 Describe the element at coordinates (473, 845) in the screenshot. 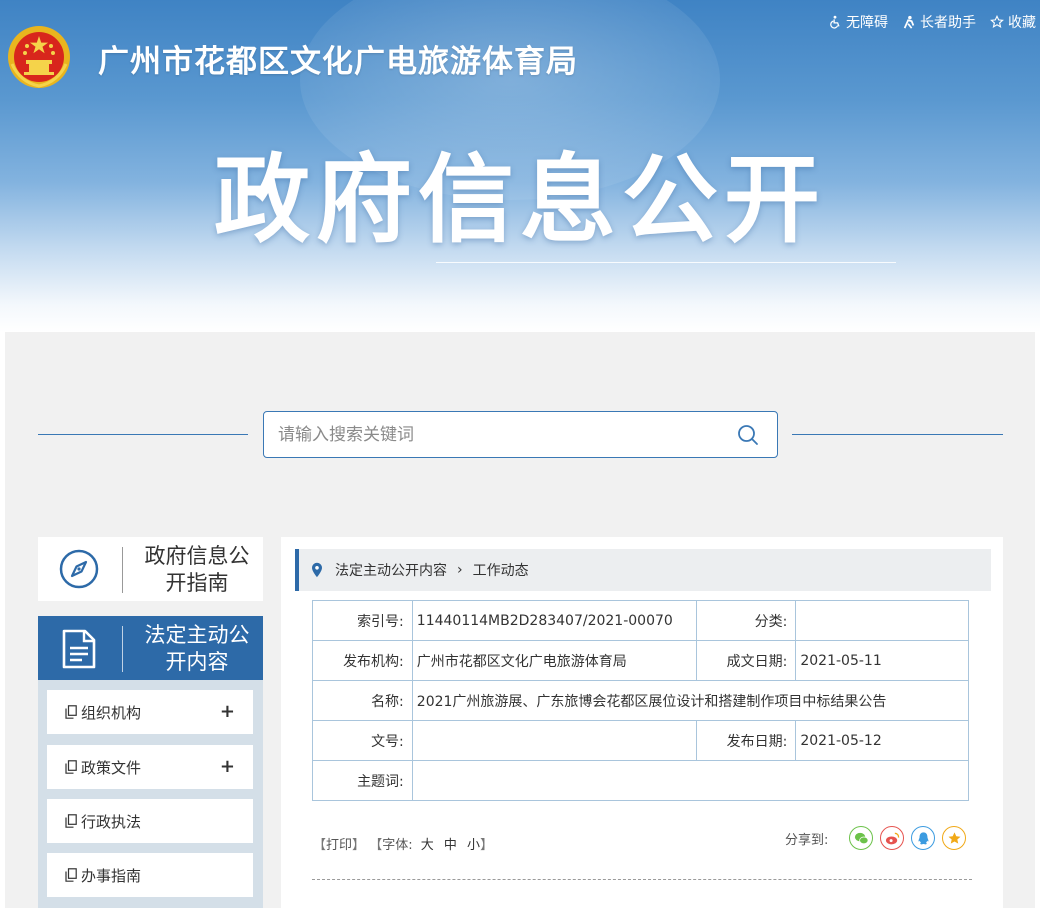

I see `font-small-link: 小` at that location.